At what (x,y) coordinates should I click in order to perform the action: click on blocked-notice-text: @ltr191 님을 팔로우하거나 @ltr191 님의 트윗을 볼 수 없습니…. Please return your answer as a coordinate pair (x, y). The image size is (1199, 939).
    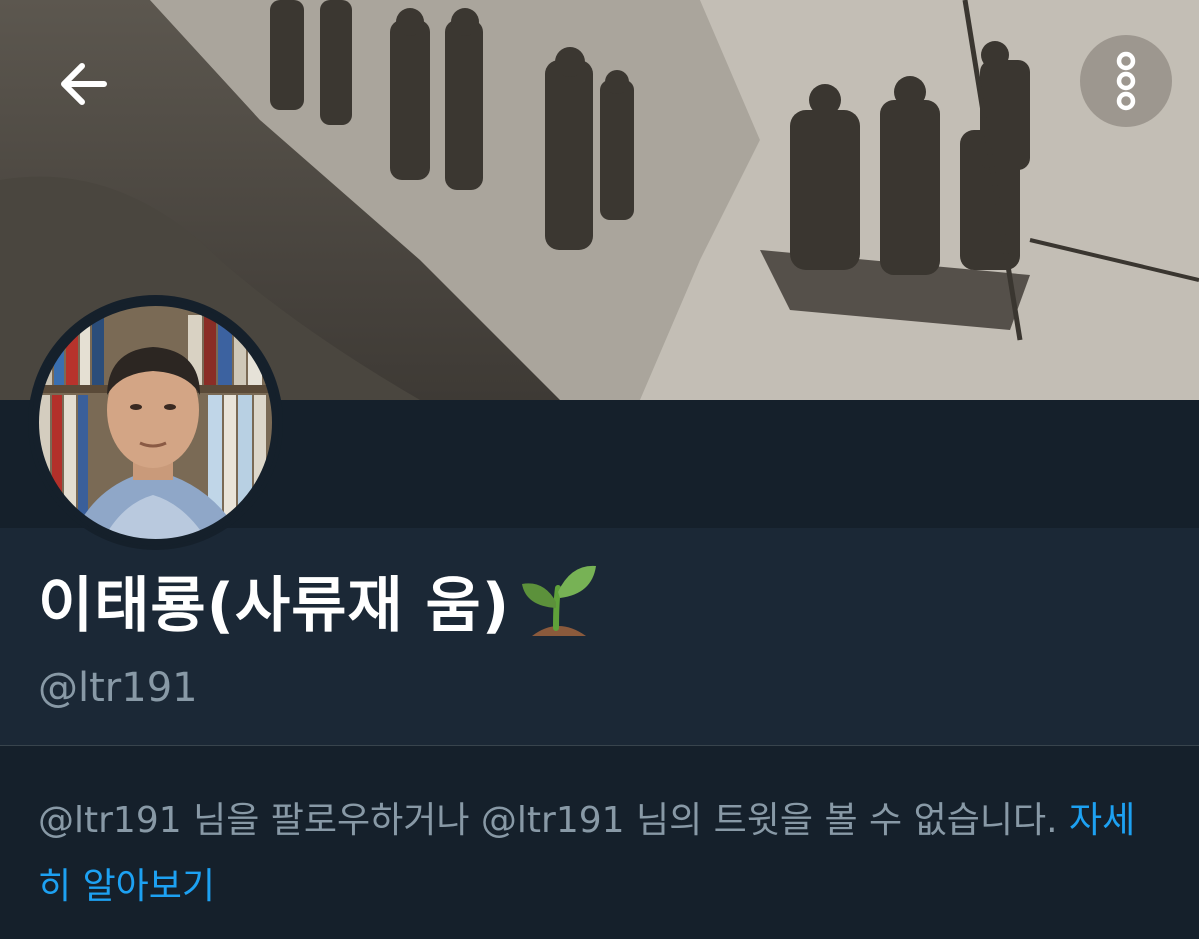
    Looking at the image, I should click on (548, 820).